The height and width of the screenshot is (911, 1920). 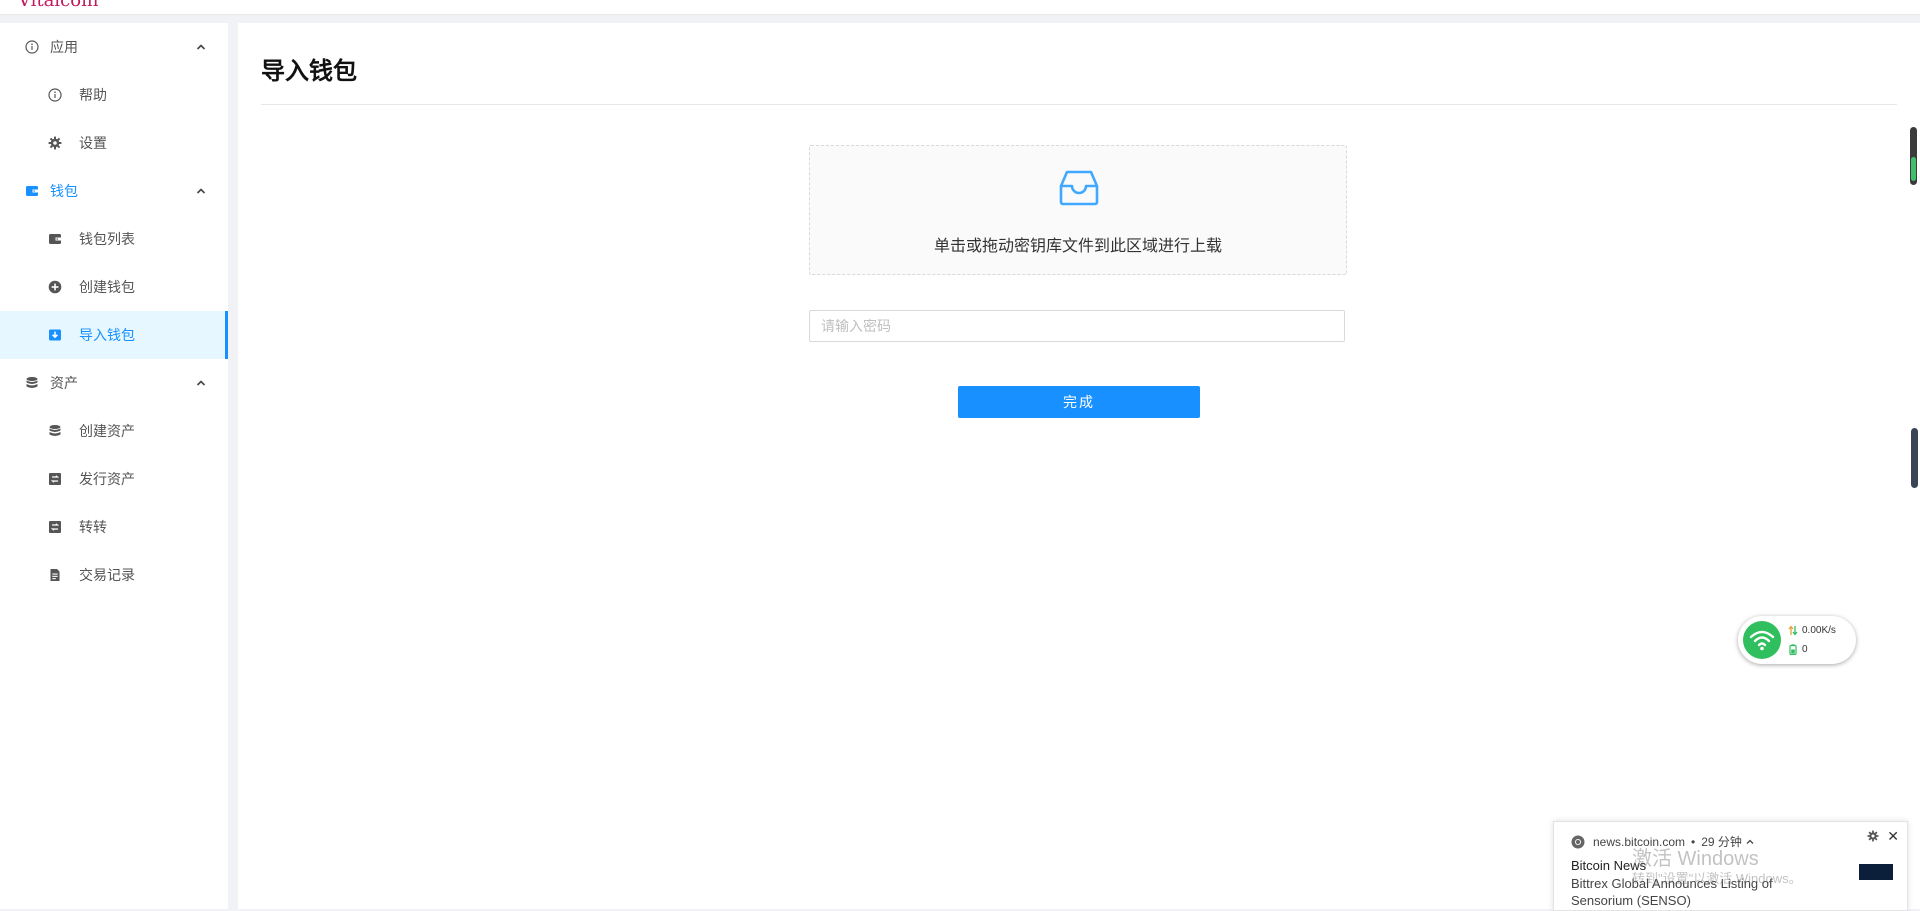 I want to click on app-brand: Vitalcoin, so click(x=58, y=5).